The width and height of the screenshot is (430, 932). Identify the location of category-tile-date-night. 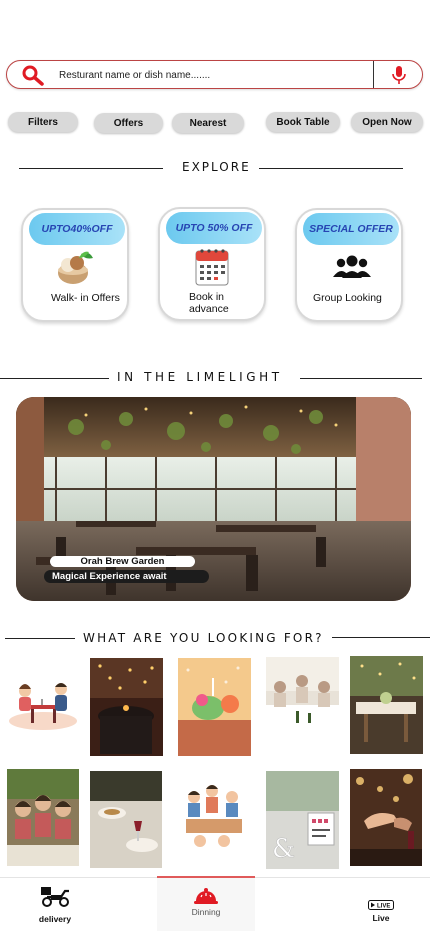
(386, 817).